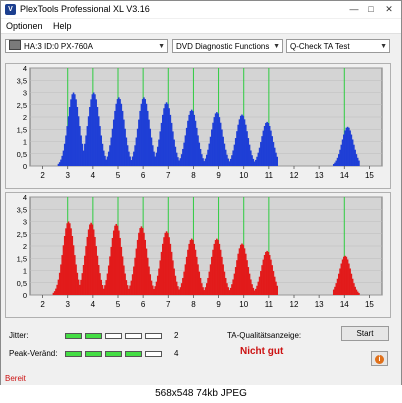 This screenshot has width=402, height=403. I want to click on test-select-value: Q-Check TA Test, so click(320, 46).